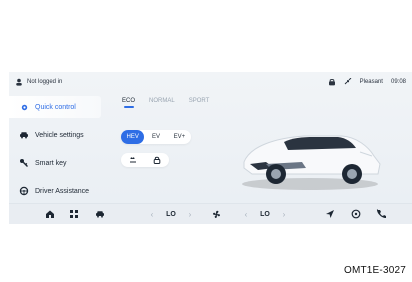 Image resolution: width=412 pixels, height=282 pixels. I want to click on home-icon, so click(50, 214).